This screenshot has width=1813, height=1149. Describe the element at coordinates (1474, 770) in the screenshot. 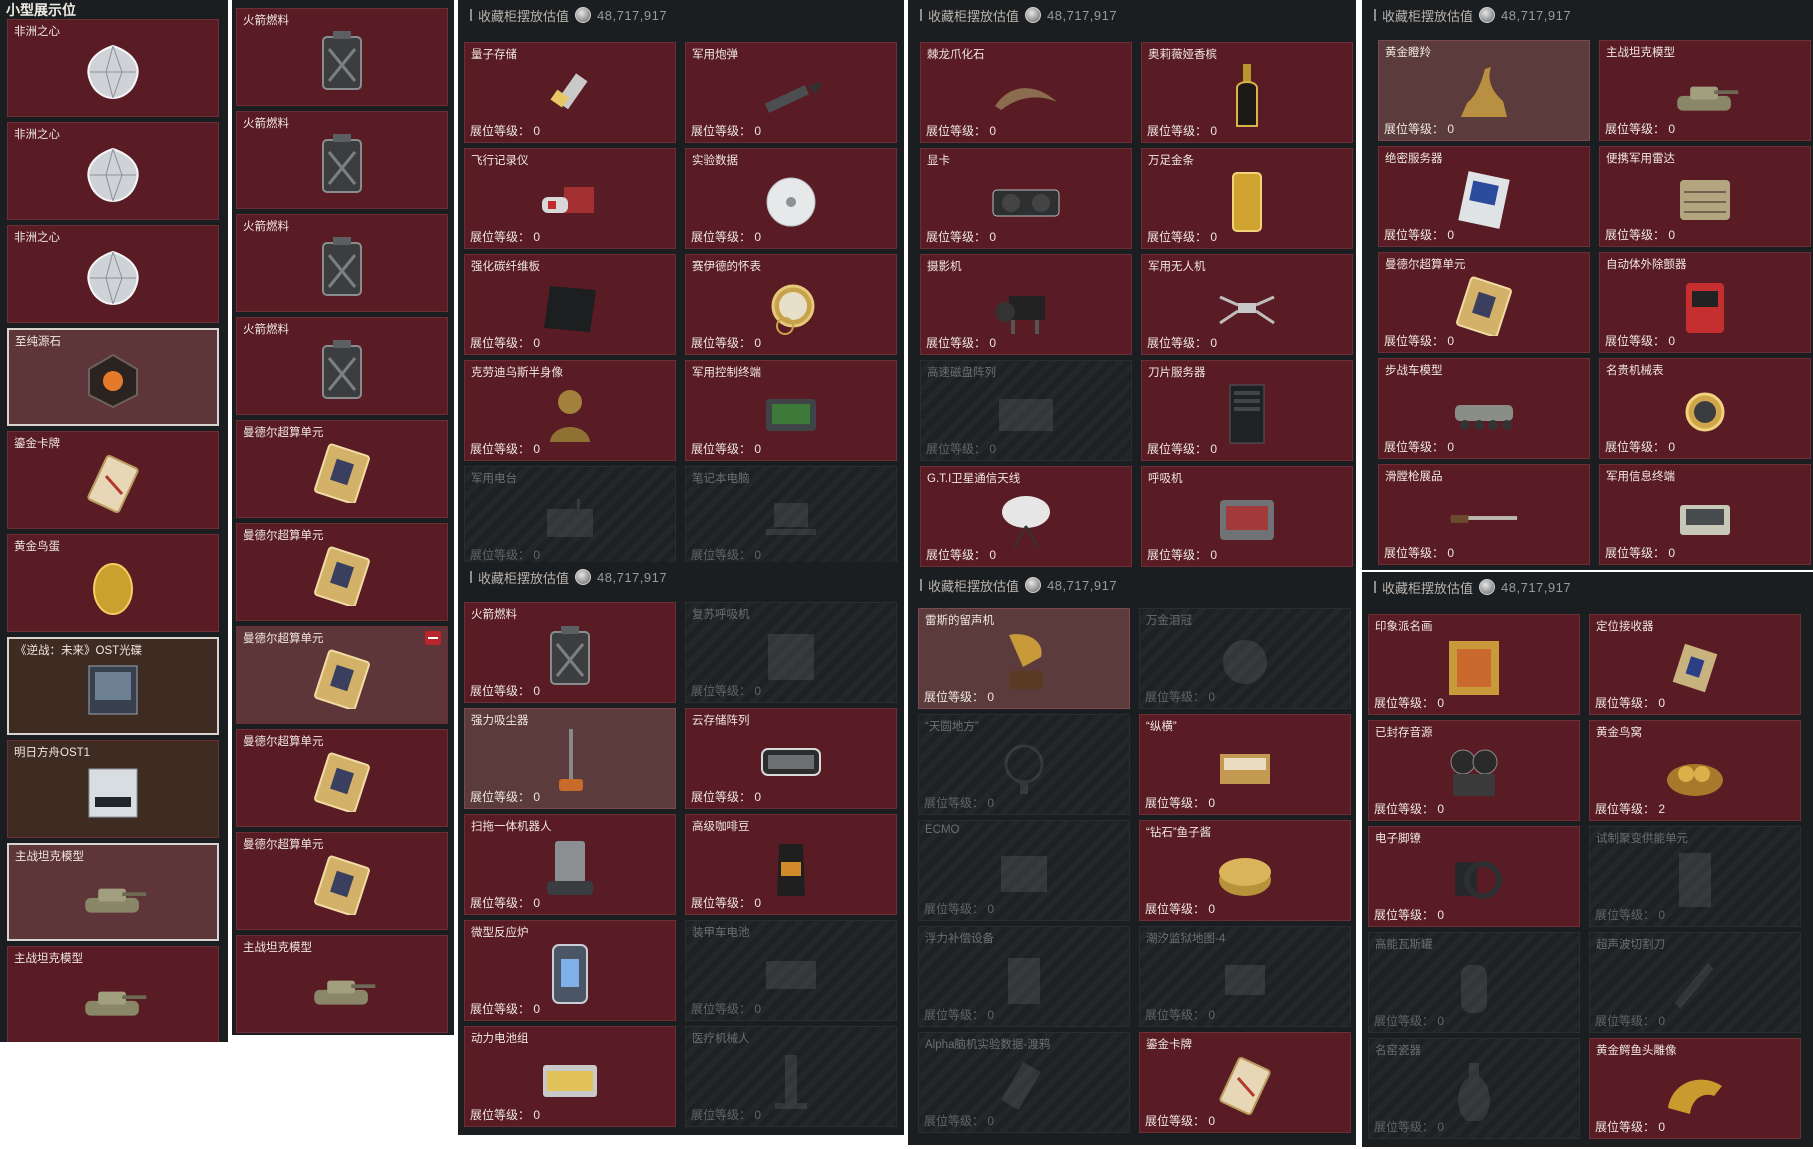

I see `collection-slot: 已封存音源 展位等级： 0` at that location.